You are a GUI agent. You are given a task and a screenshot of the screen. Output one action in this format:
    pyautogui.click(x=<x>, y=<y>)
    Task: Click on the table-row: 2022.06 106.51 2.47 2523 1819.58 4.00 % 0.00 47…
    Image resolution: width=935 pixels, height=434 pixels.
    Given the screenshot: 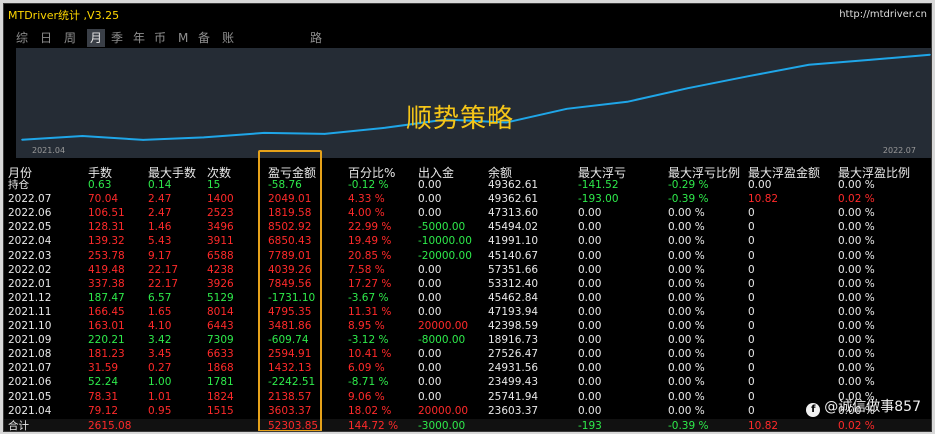 What is the action you would take?
    pyautogui.click(x=467, y=213)
    